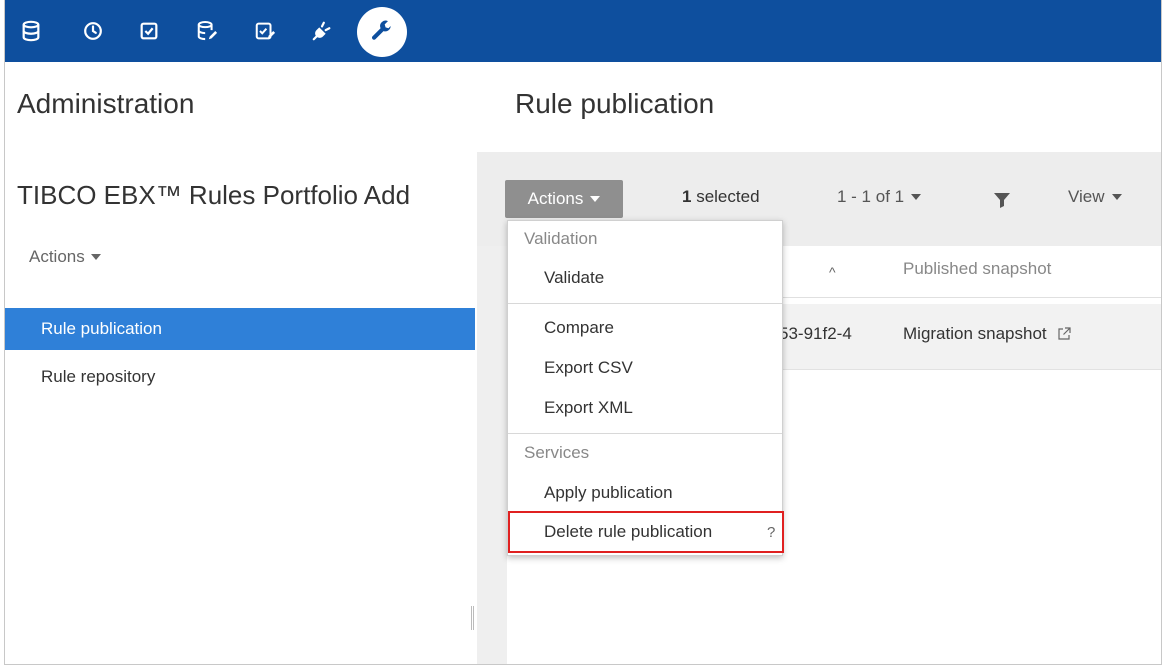  Describe the element at coordinates (728, 196) in the screenshot. I see `selected-label: selected` at that location.